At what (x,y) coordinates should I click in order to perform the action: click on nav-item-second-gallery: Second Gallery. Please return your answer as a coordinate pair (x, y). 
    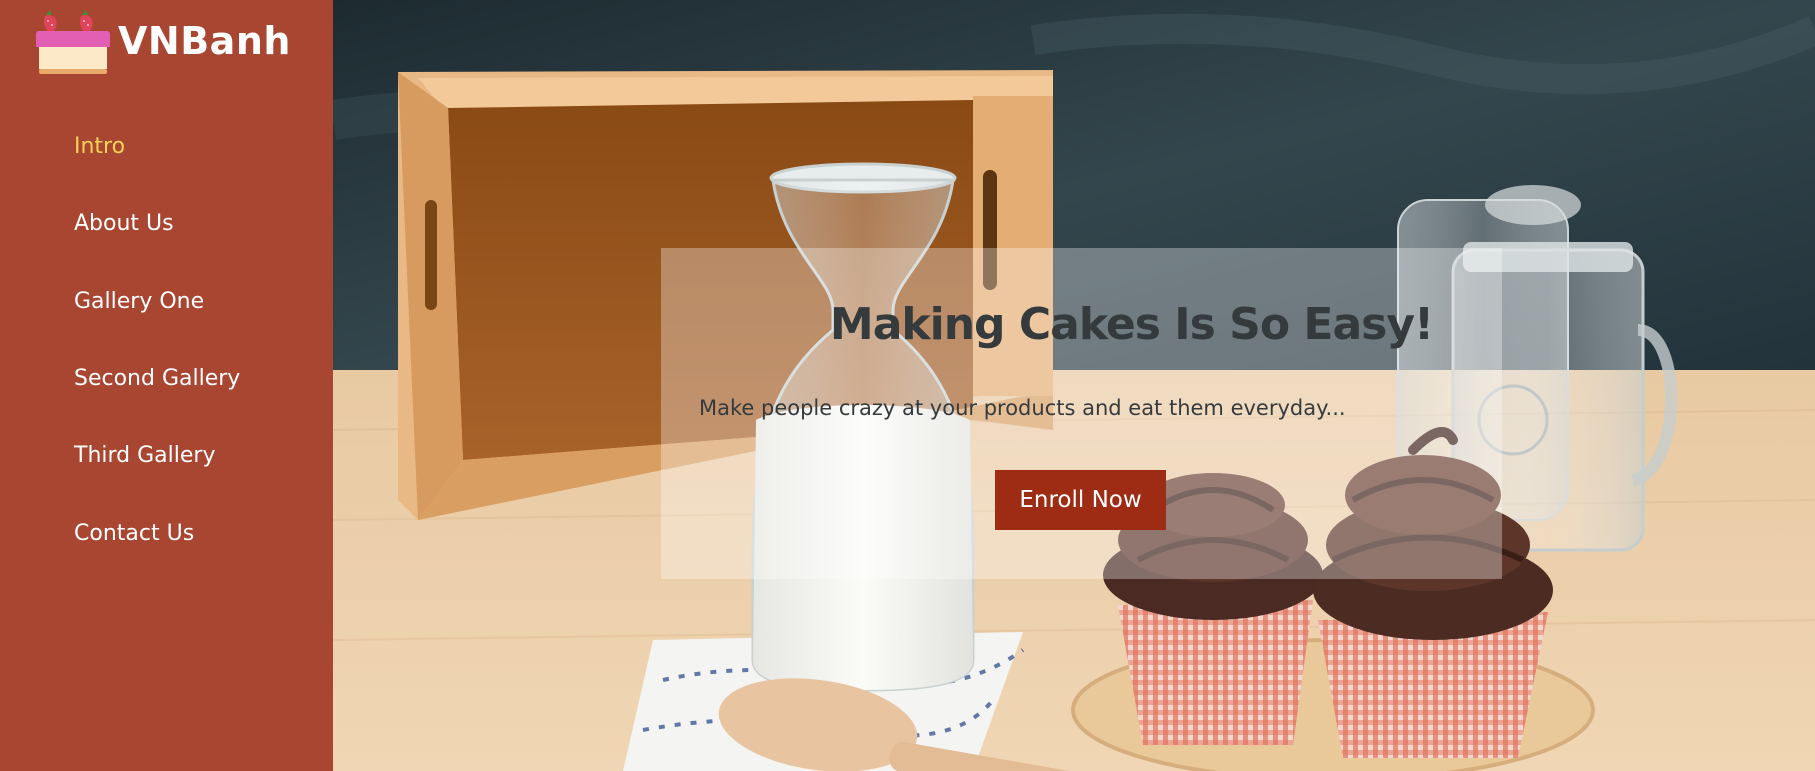
    Looking at the image, I should click on (166, 378).